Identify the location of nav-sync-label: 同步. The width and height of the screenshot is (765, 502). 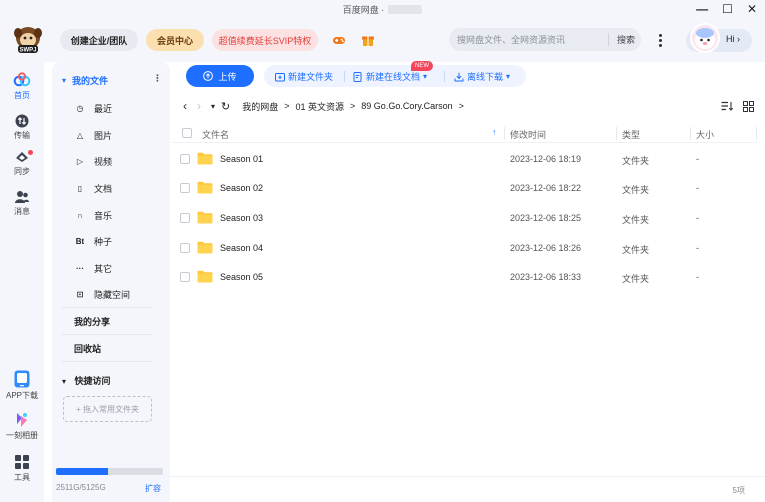
(22, 171).